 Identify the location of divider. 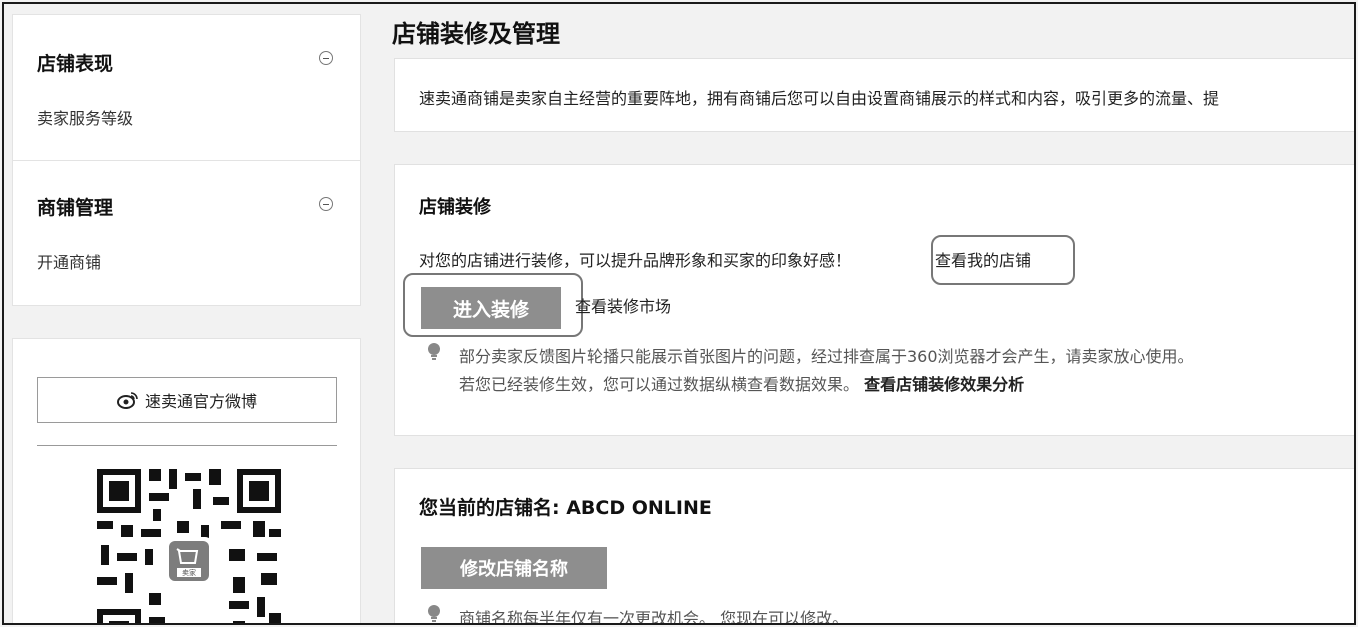
(187, 445).